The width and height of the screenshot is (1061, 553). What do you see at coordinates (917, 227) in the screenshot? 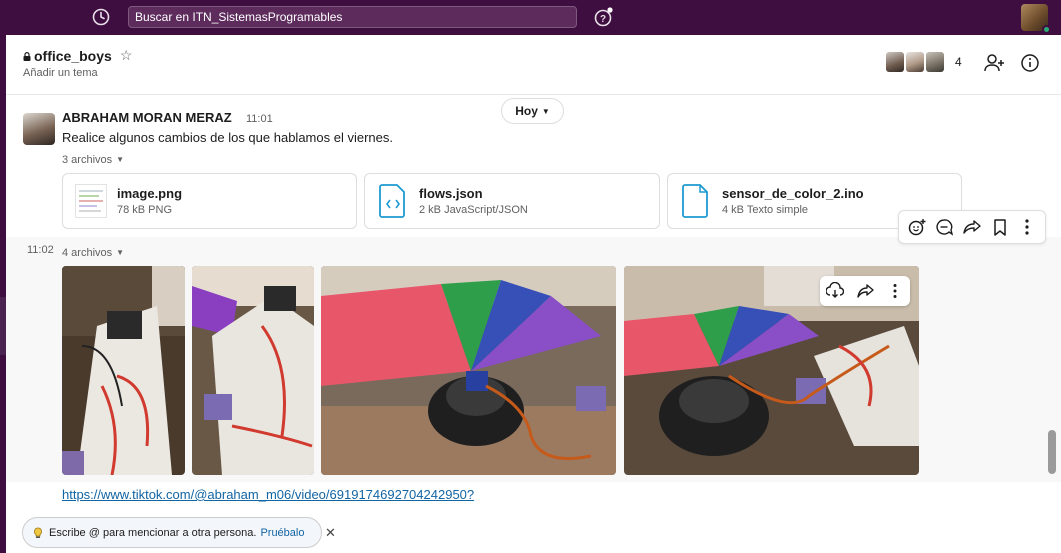
I see `add-reaction-icon` at bounding box center [917, 227].